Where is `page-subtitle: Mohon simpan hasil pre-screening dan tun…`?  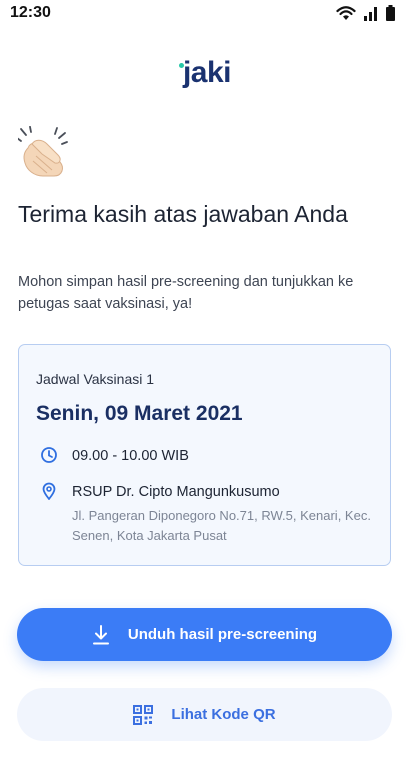 page-subtitle: Mohon simpan hasil pre-screening dan tun… is located at coordinates (186, 293).